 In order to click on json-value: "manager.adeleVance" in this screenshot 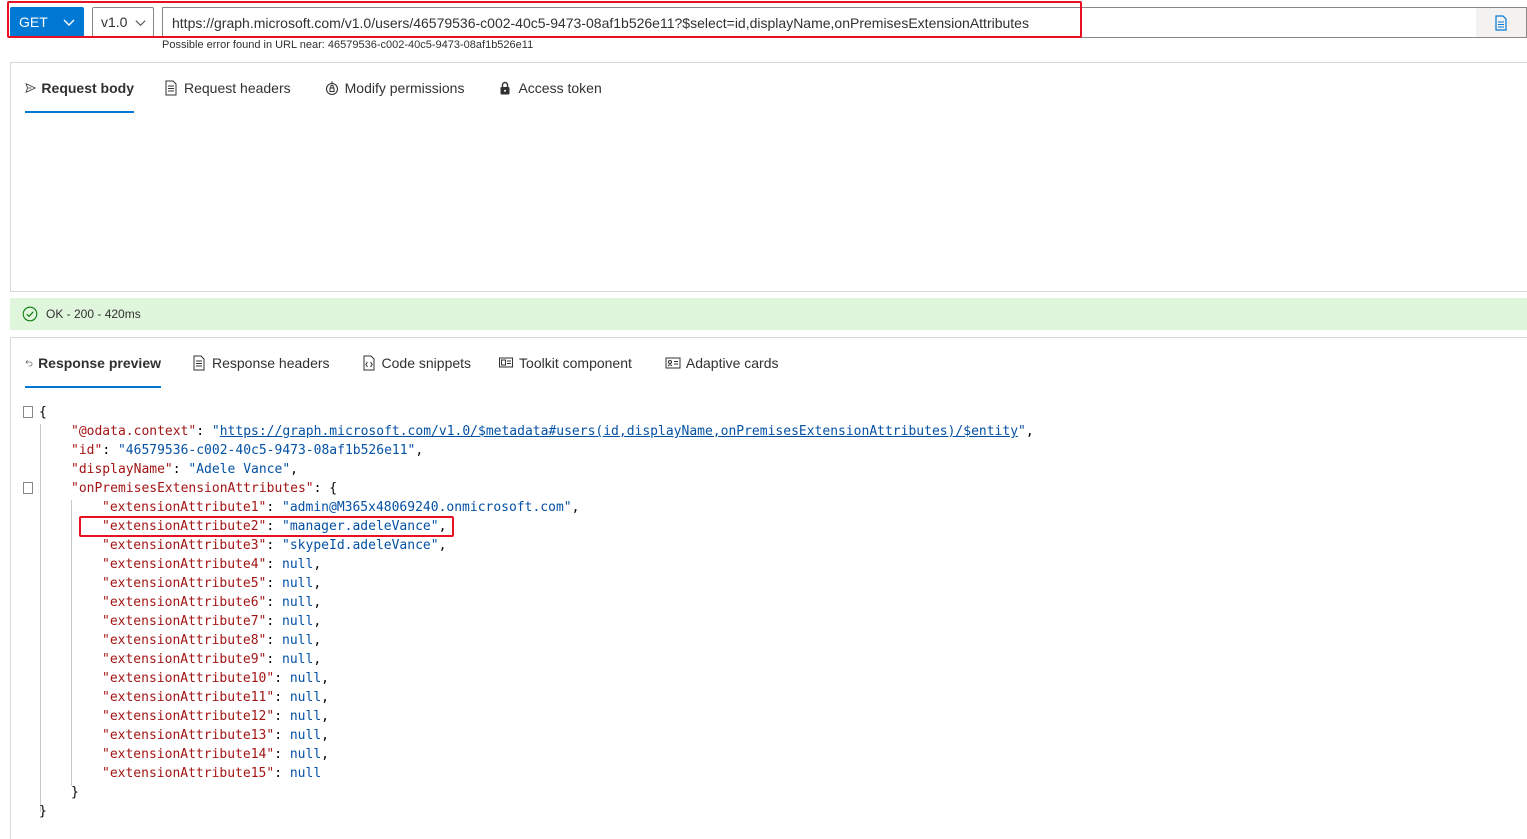, I will do `click(360, 526)`.